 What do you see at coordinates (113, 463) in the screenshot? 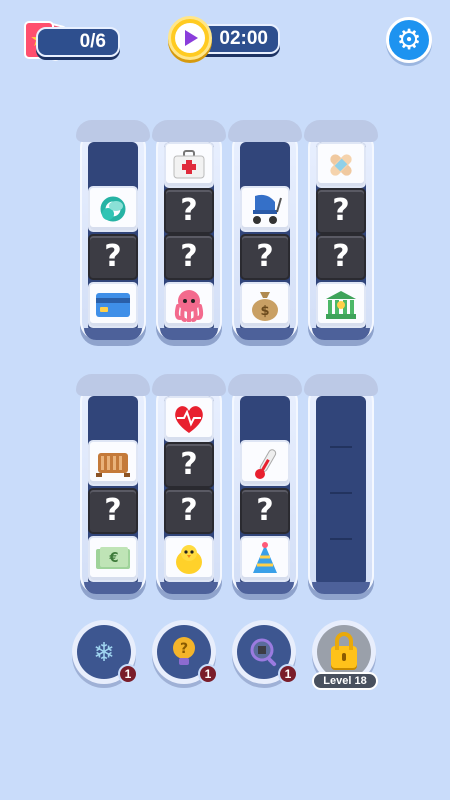
I see `tile-crib` at bounding box center [113, 463].